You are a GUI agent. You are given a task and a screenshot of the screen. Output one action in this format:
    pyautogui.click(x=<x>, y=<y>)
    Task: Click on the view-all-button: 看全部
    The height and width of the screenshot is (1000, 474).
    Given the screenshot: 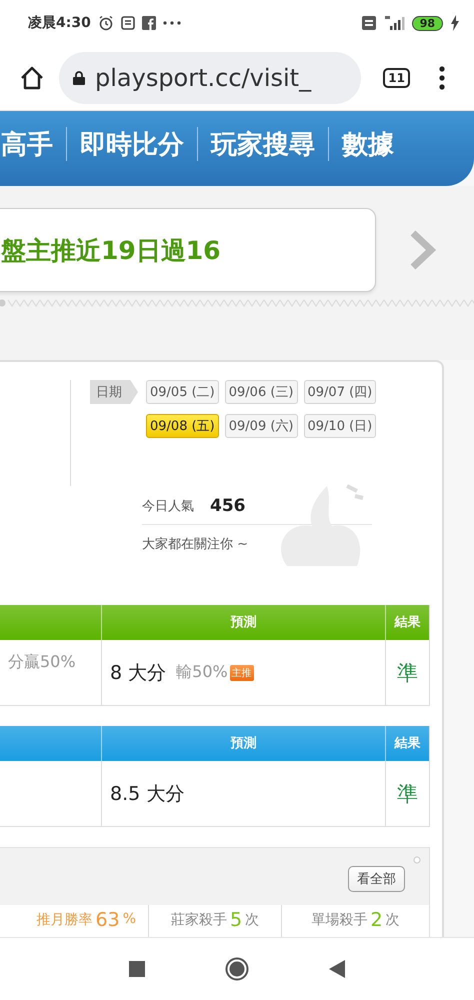 What is the action you would take?
    pyautogui.click(x=376, y=879)
    